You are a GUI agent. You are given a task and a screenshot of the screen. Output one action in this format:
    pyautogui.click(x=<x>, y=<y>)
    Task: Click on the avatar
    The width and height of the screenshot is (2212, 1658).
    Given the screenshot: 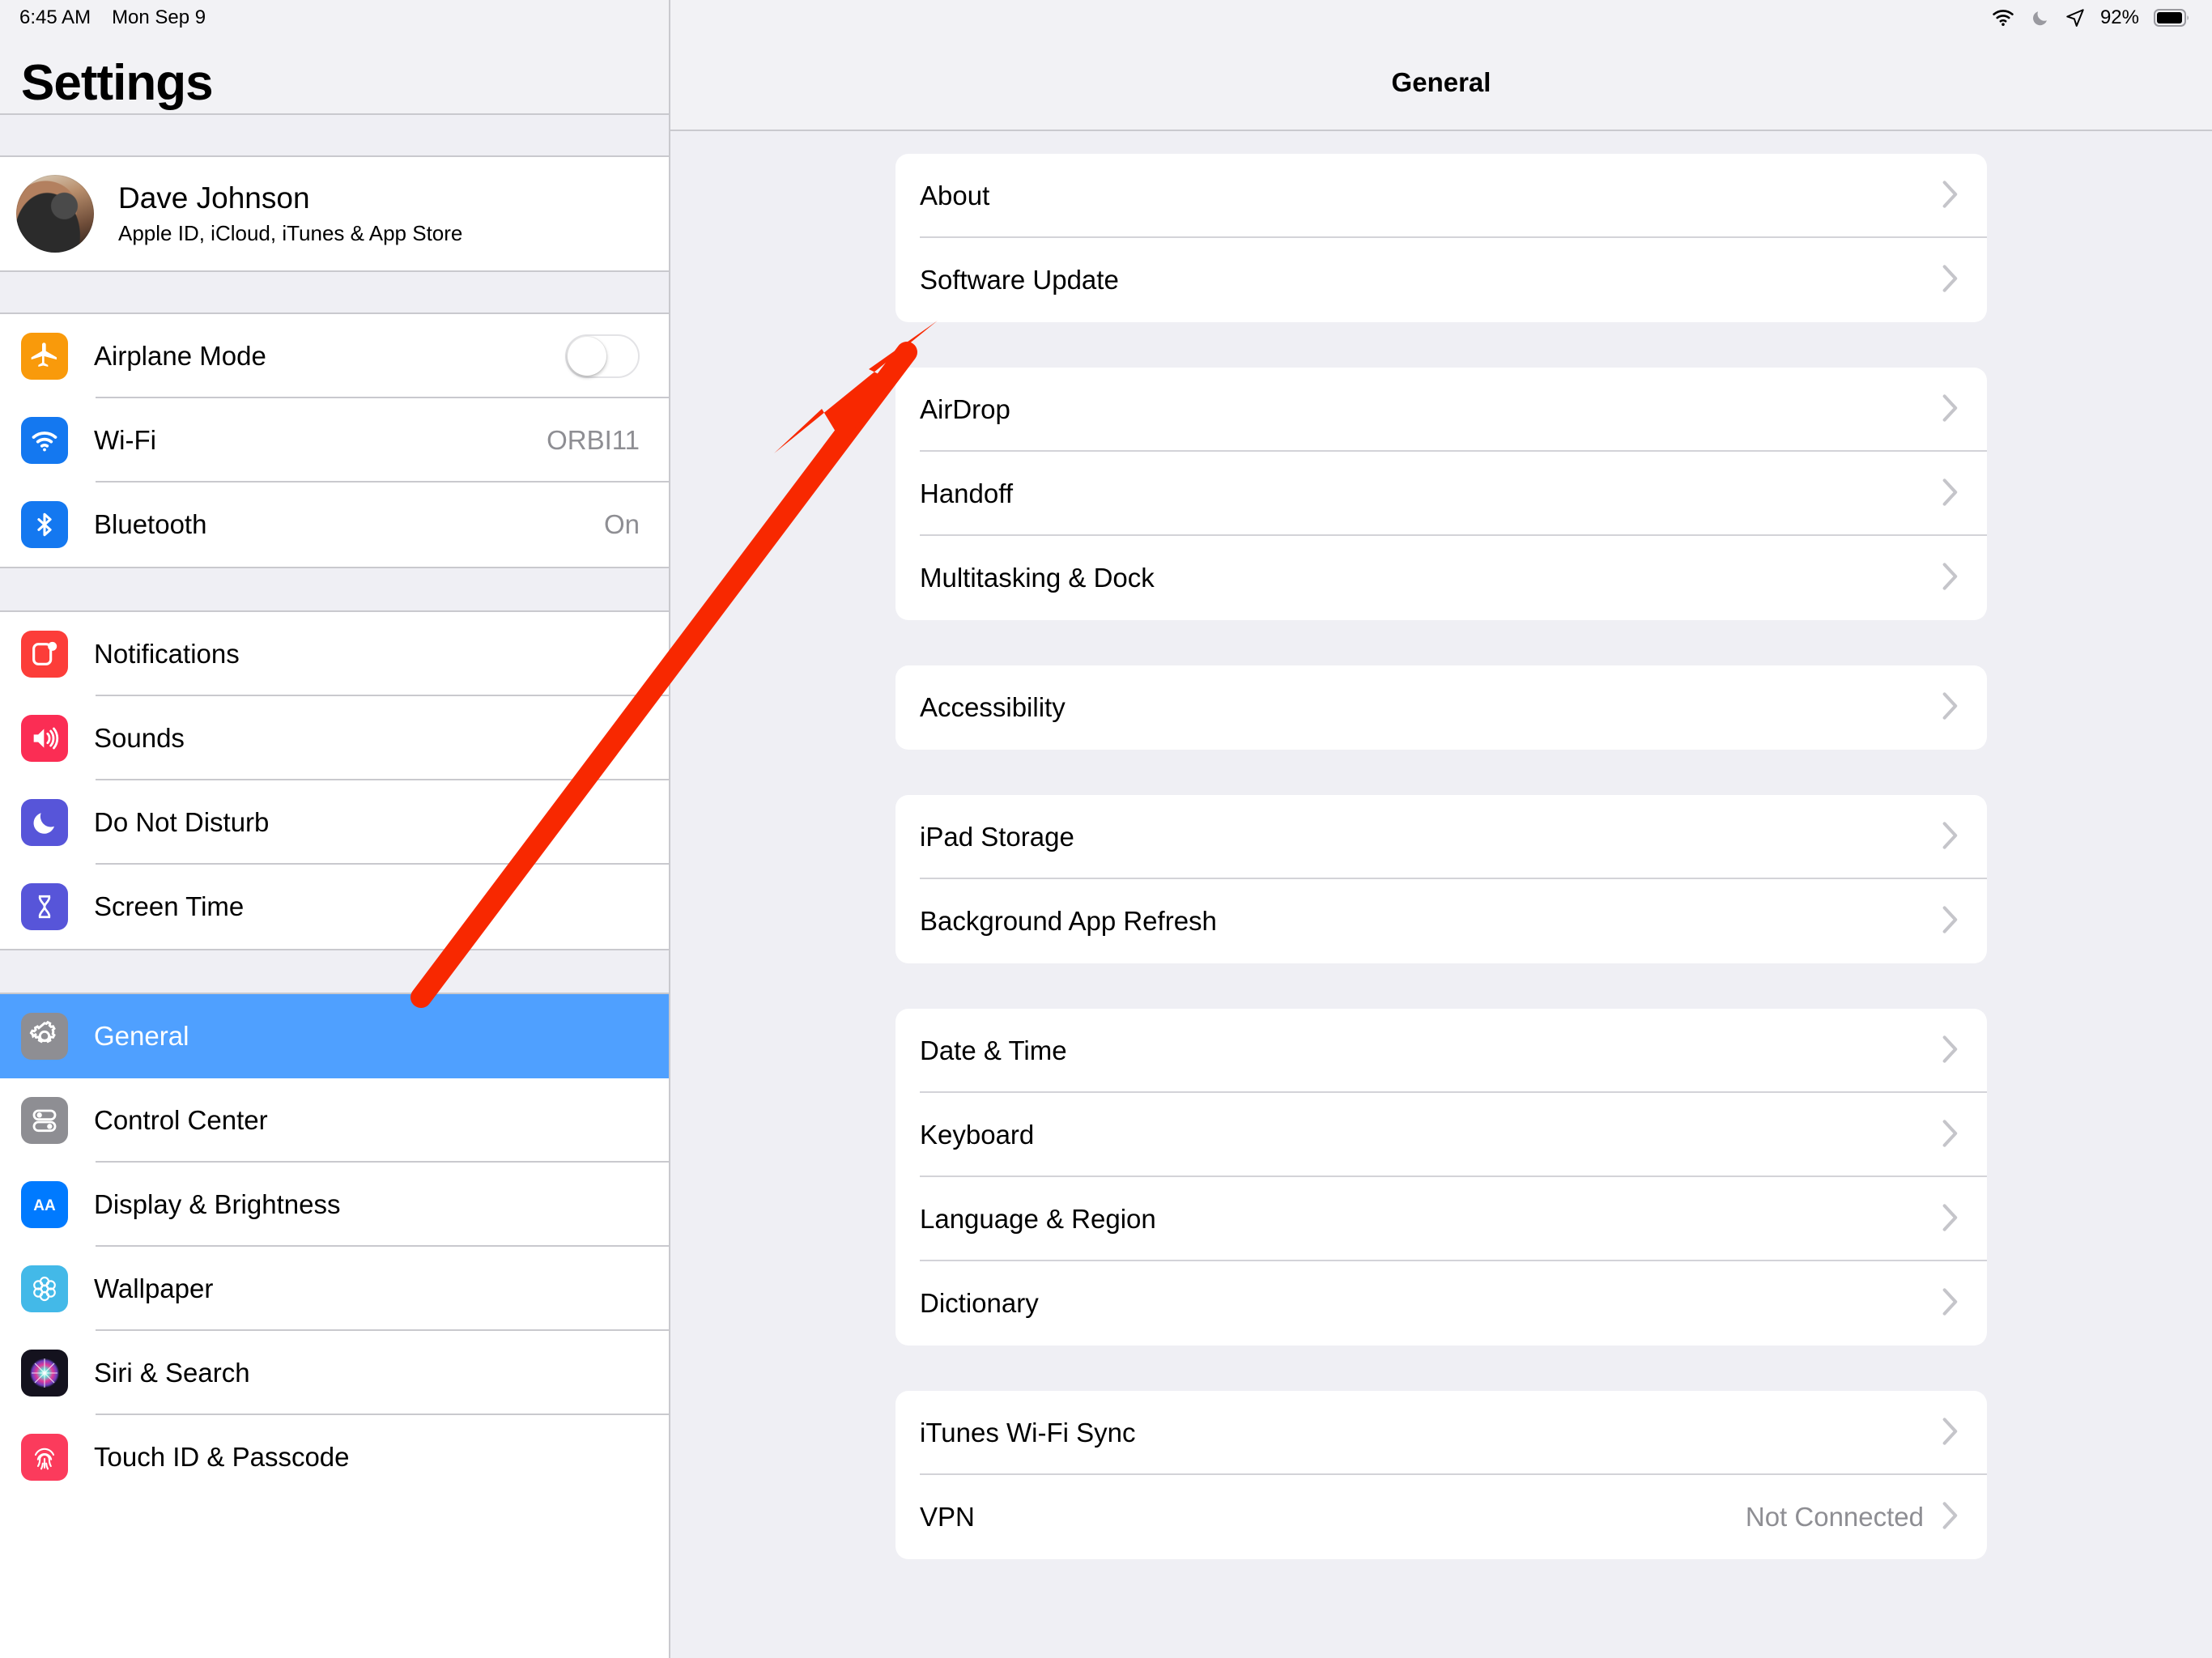 What is the action you would take?
    pyautogui.click(x=55, y=214)
    